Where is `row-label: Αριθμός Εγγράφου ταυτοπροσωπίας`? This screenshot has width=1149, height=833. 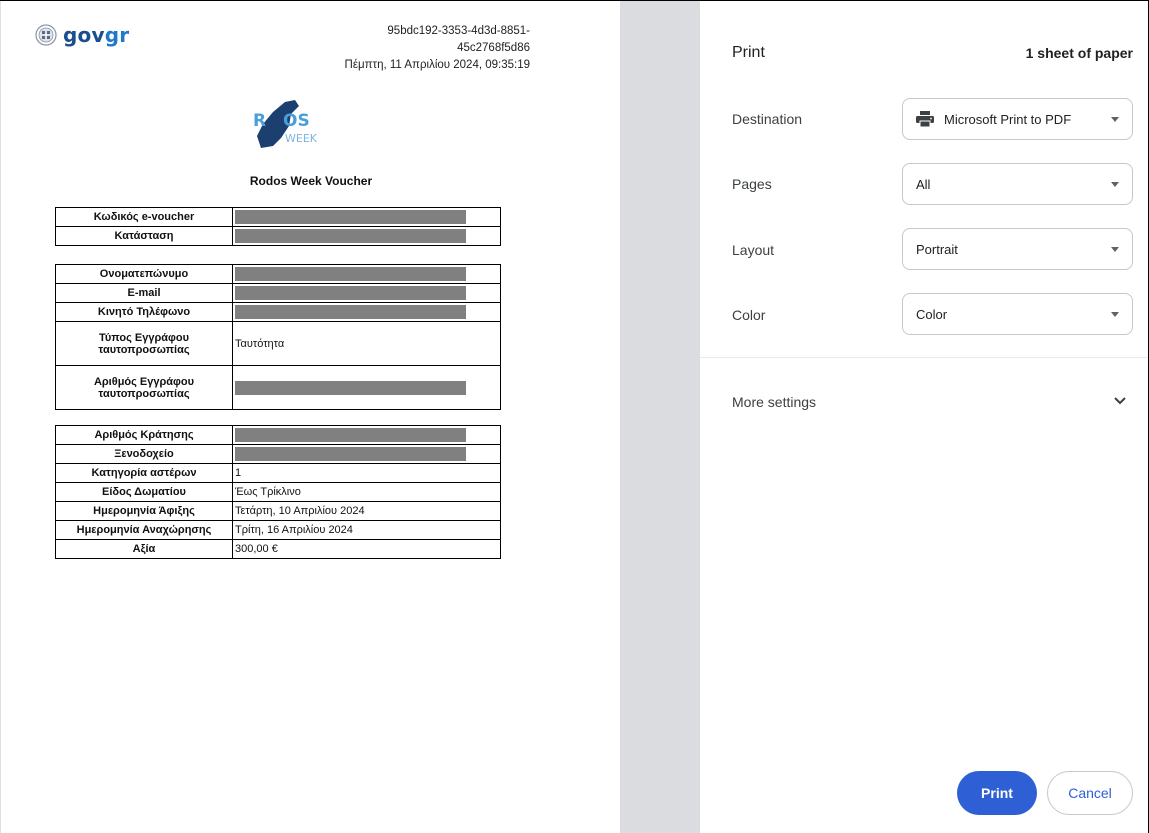 row-label: Αριθμός Εγγράφου ταυτοπροσωπίας is located at coordinates (144, 387).